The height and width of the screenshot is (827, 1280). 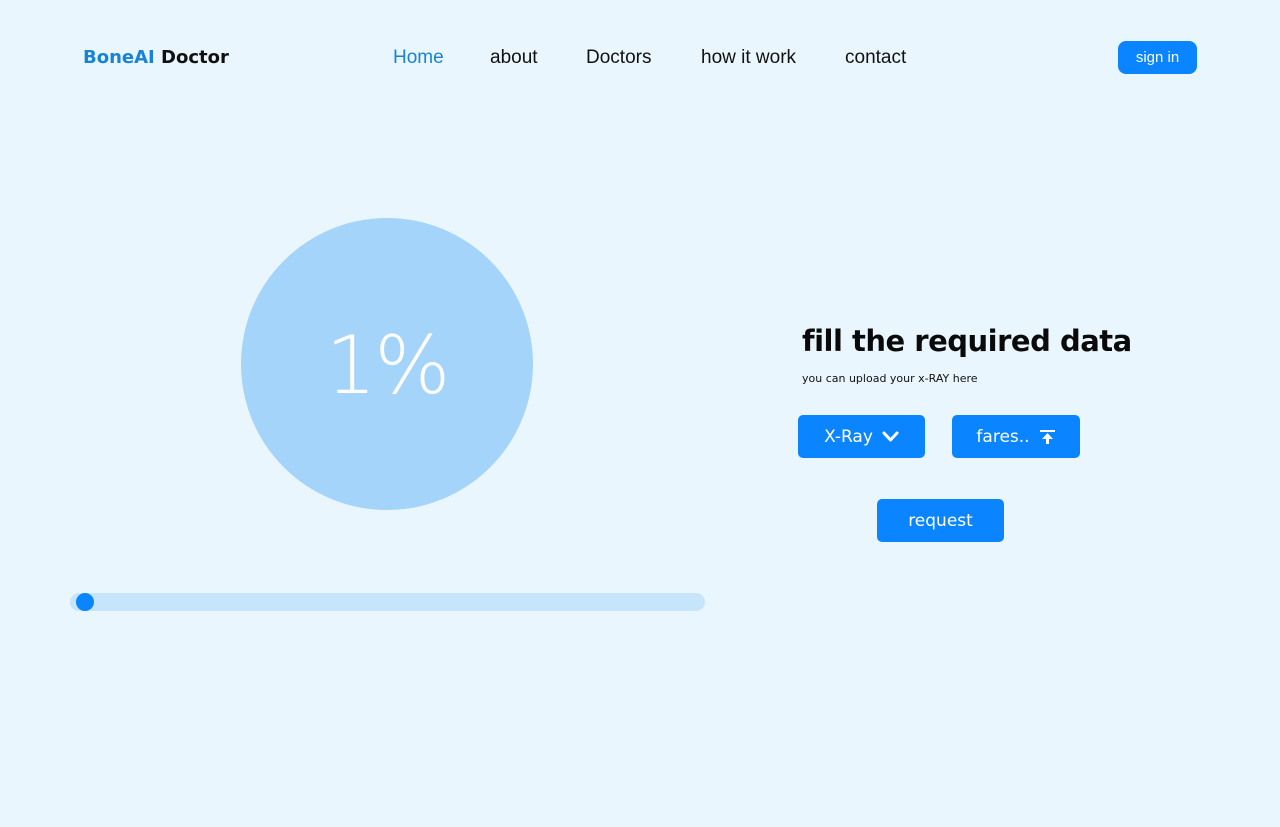 I want to click on logo-brand: BoneAI, so click(x=119, y=57).